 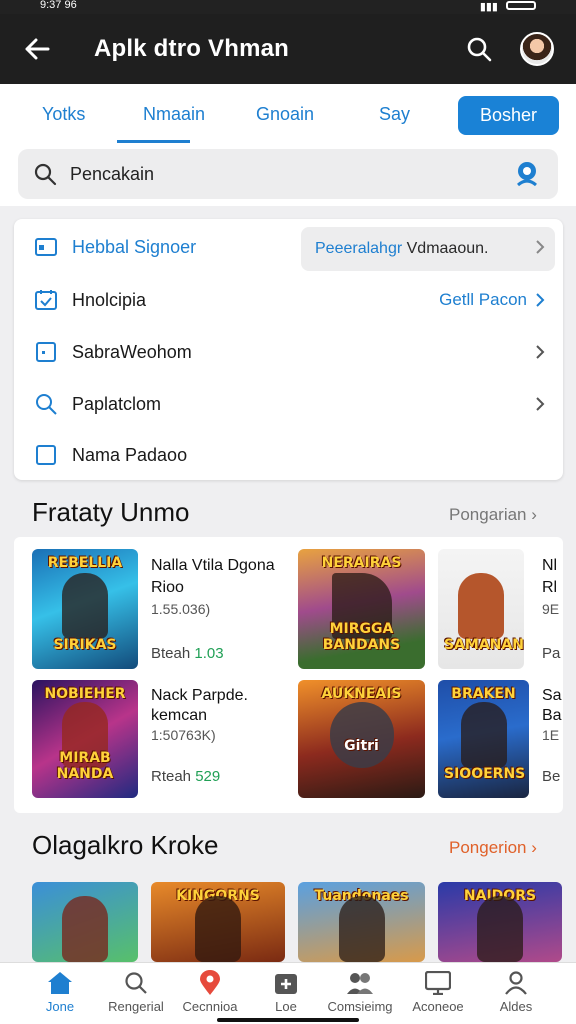 What do you see at coordinates (288, 1020) in the screenshot?
I see `home-indicator` at bounding box center [288, 1020].